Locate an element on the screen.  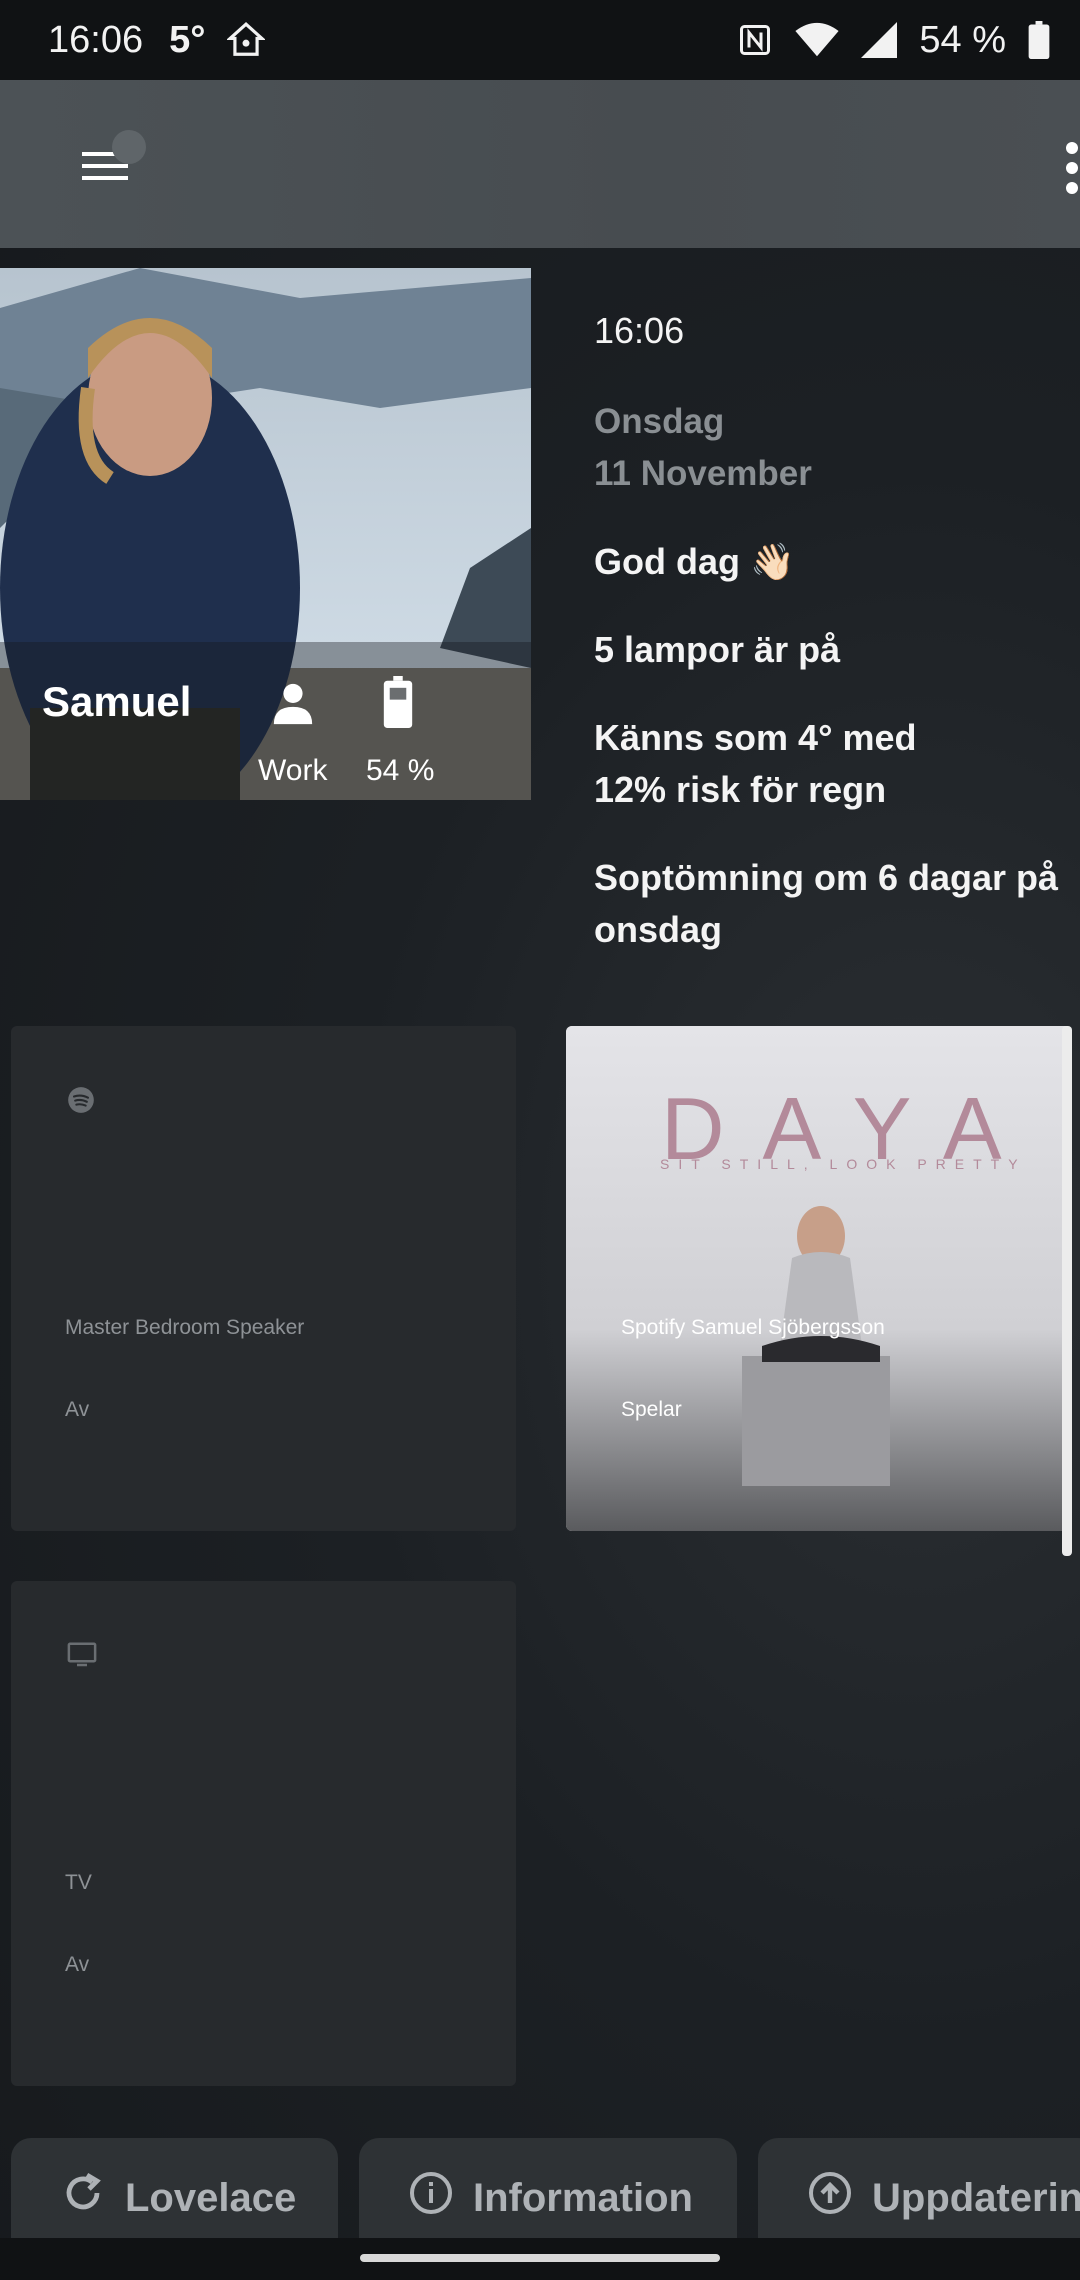
person-card: Samuel Work 54 % is located at coordinates (265, 534).